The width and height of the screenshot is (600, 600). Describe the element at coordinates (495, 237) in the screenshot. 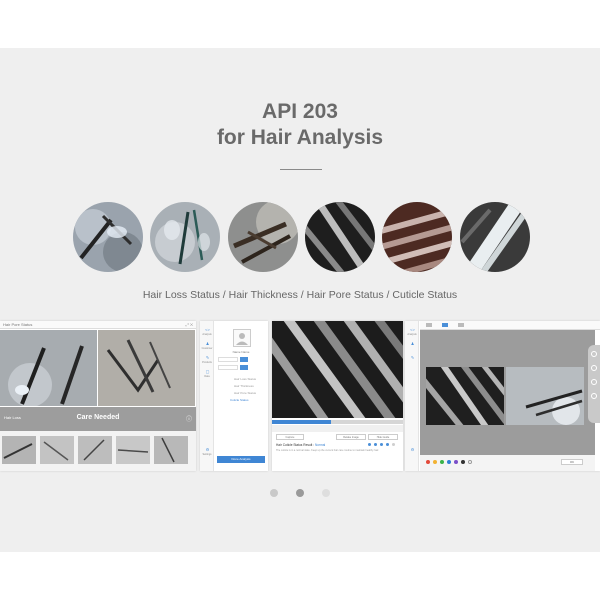

I see `cuticle-sample` at that location.